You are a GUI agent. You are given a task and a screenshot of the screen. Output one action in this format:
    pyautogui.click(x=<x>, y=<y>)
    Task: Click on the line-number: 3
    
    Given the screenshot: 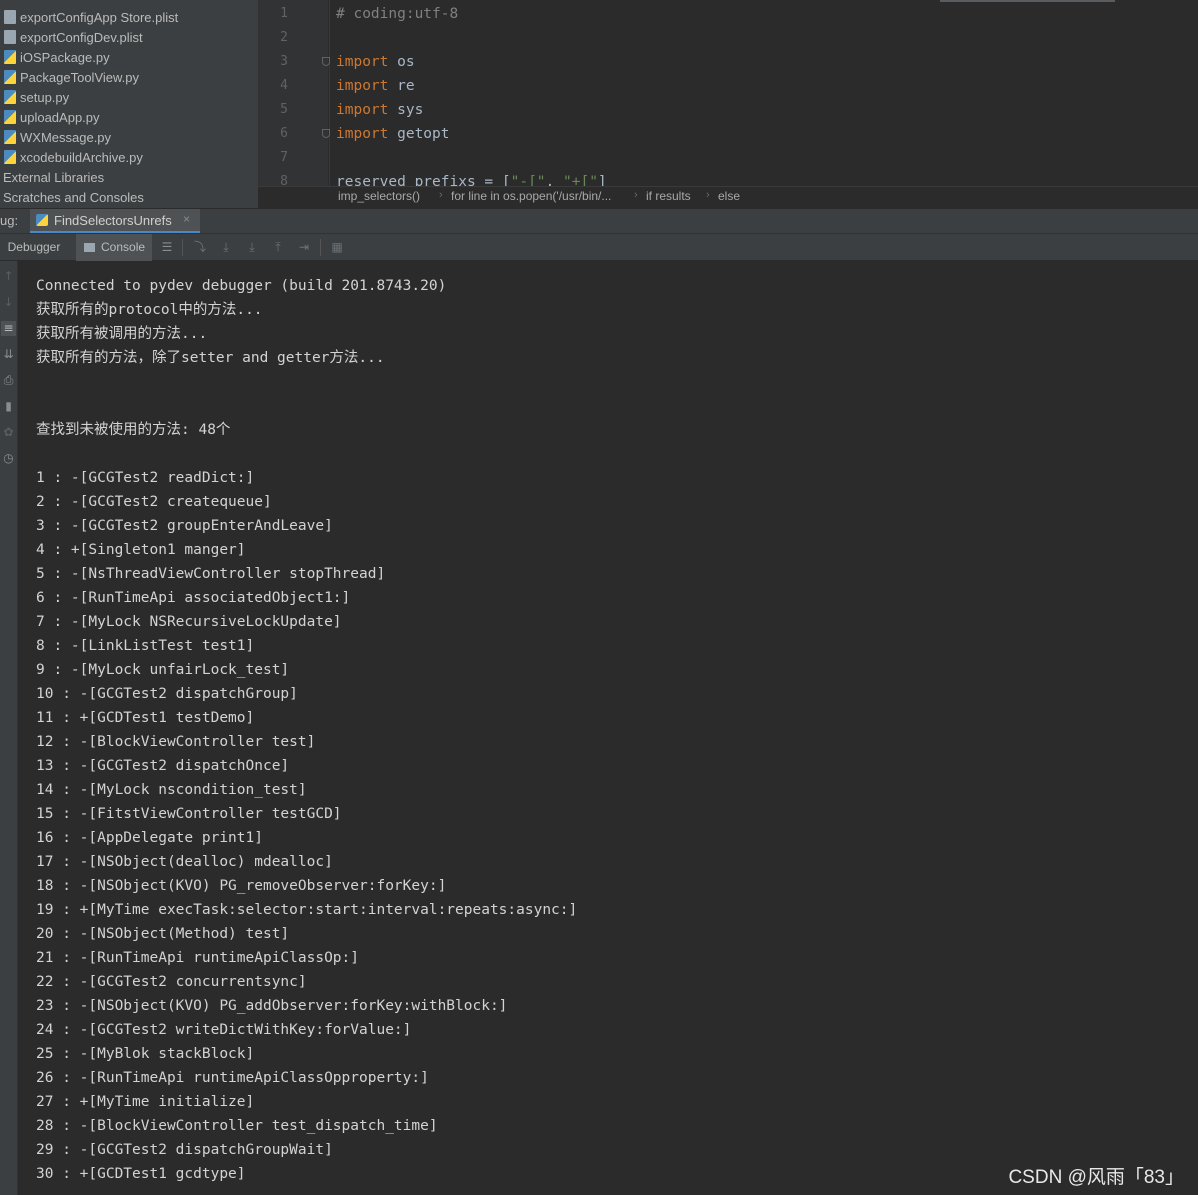 What is the action you would take?
    pyautogui.click(x=284, y=61)
    